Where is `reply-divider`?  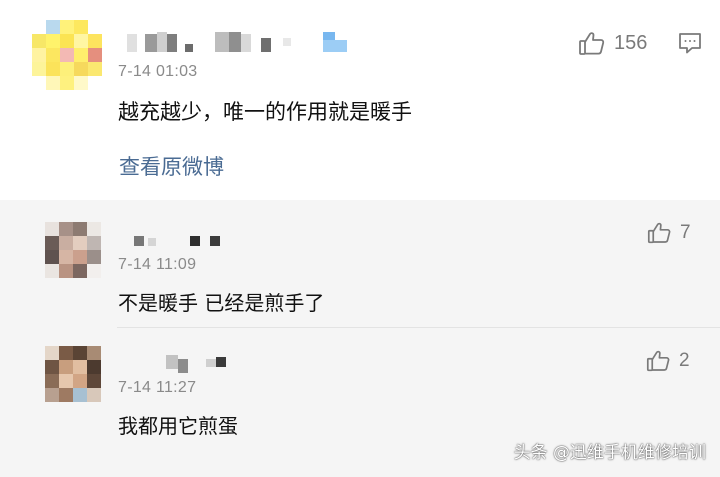 reply-divider is located at coordinates (418, 327).